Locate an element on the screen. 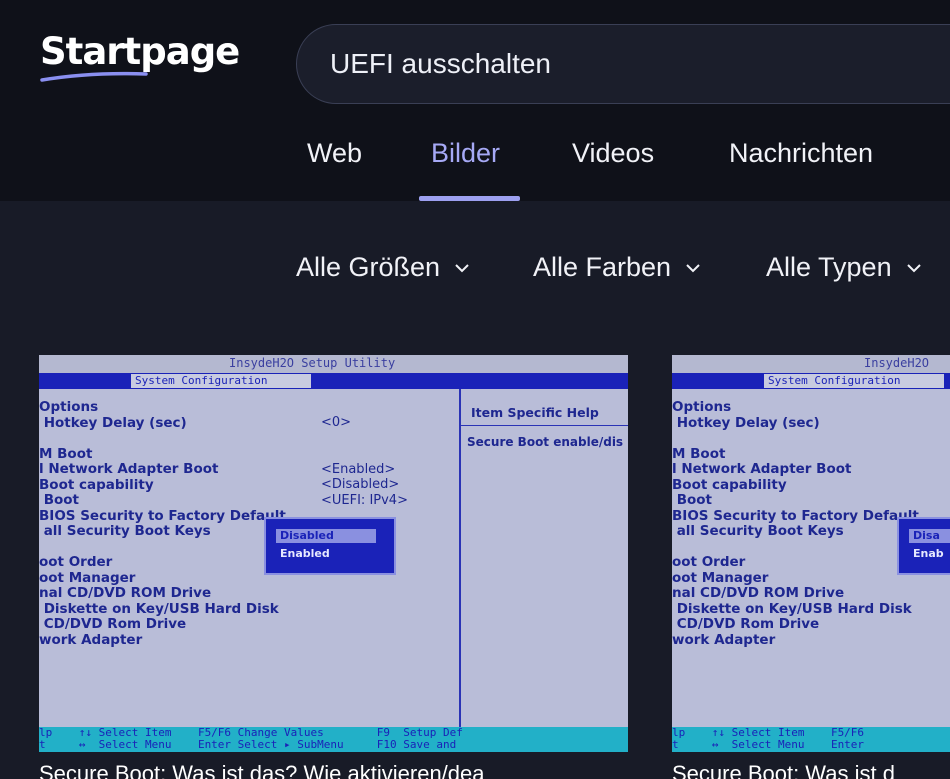  filter-size: Alle Größen is located at coordinates (383, 267).